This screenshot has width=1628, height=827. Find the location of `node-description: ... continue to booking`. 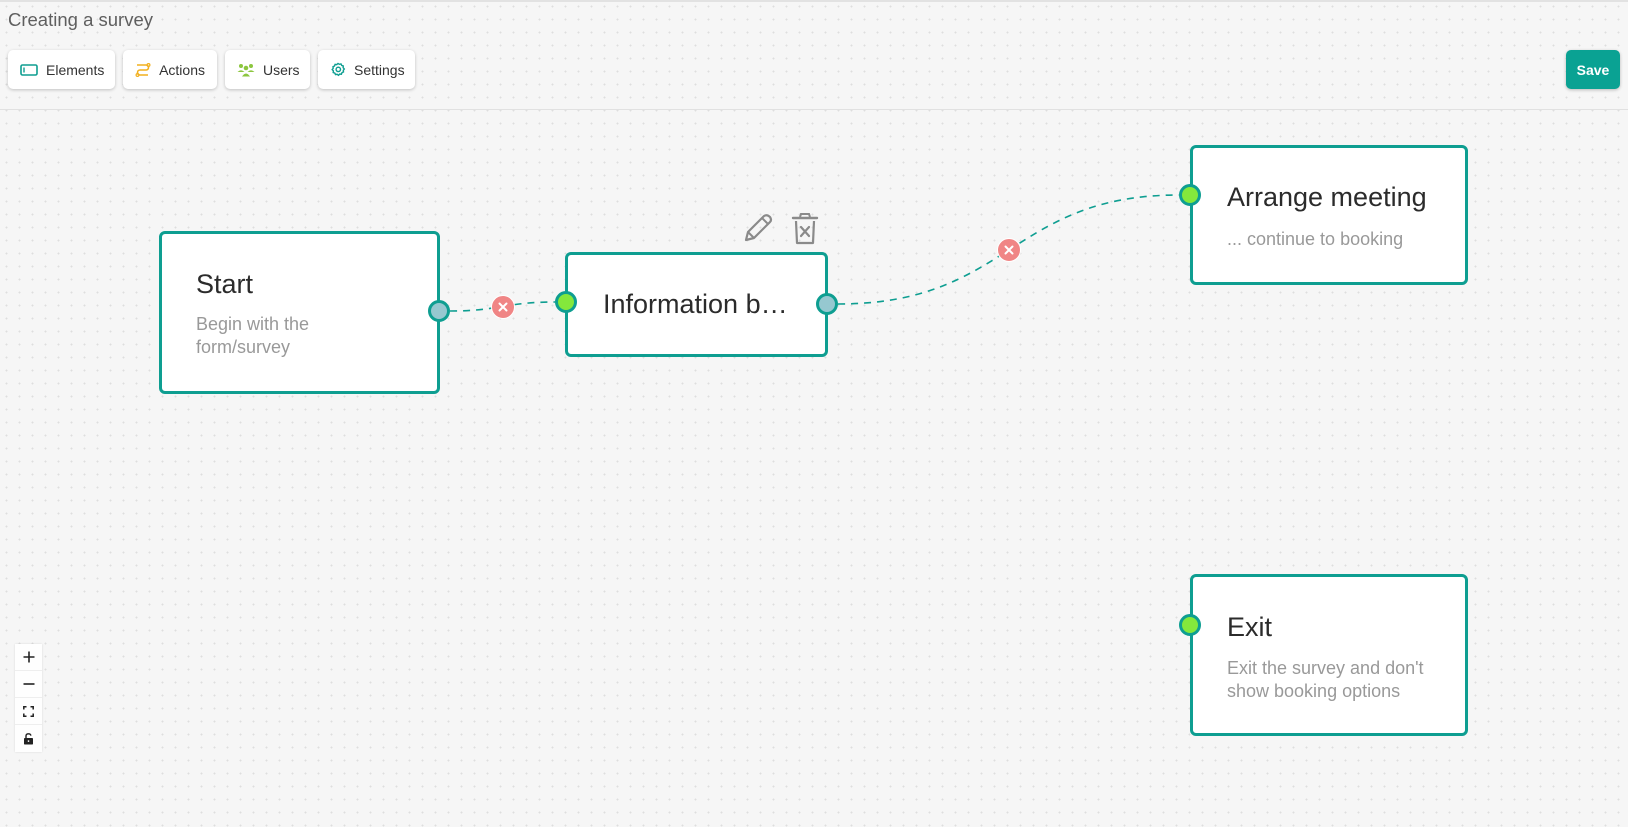

node-description: ... continue to booking is located at coordinates (1315, 239).